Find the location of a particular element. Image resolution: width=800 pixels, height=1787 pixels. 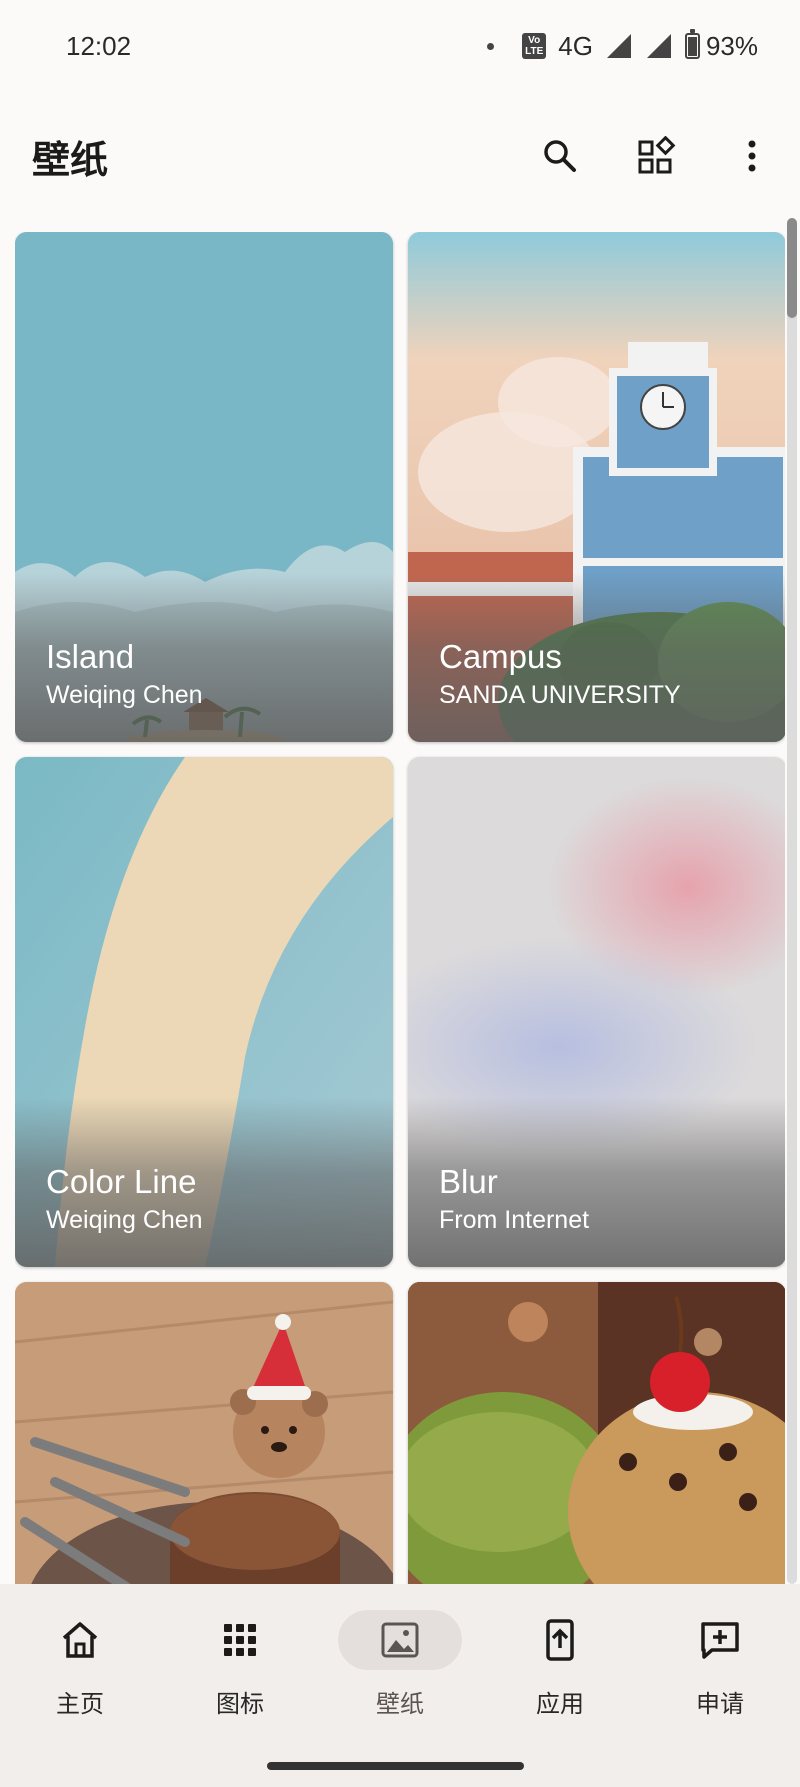

search-icon is located at coordinates (560, 156).